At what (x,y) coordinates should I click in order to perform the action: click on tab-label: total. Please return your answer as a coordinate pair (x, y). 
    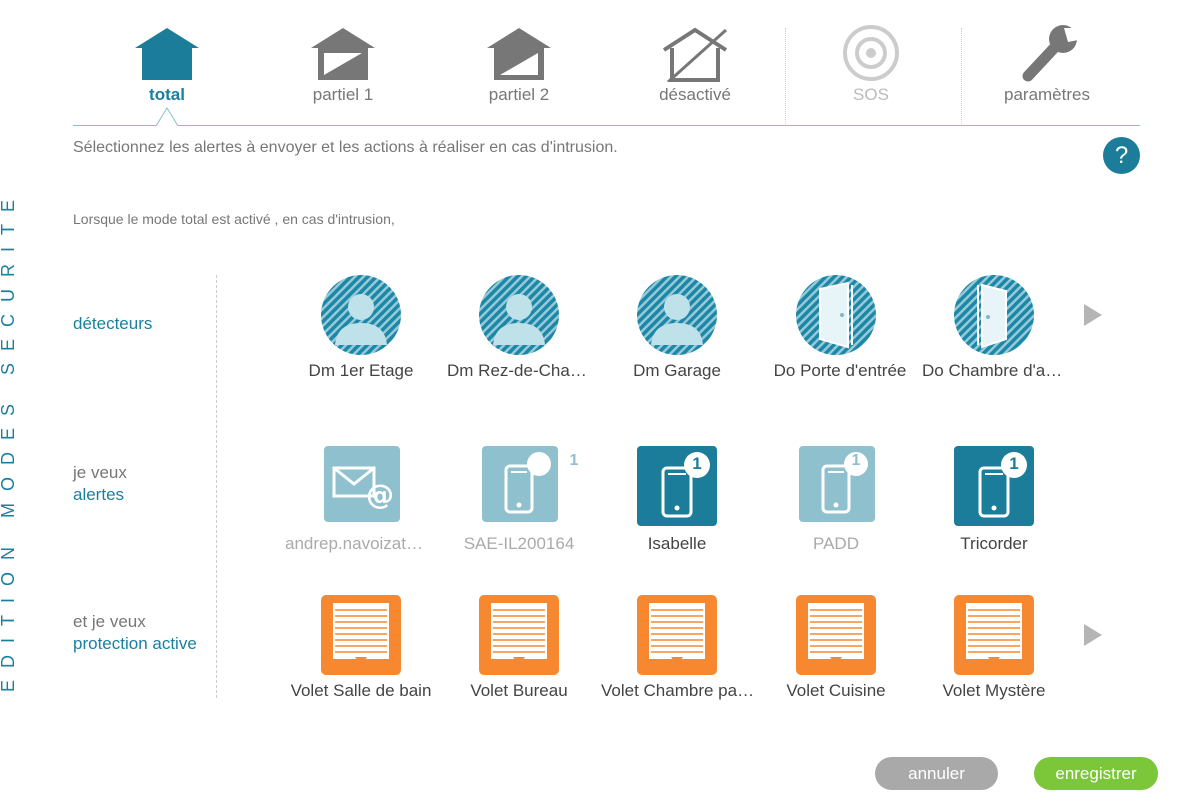
    Looking at the image, I should click on (167, 94).